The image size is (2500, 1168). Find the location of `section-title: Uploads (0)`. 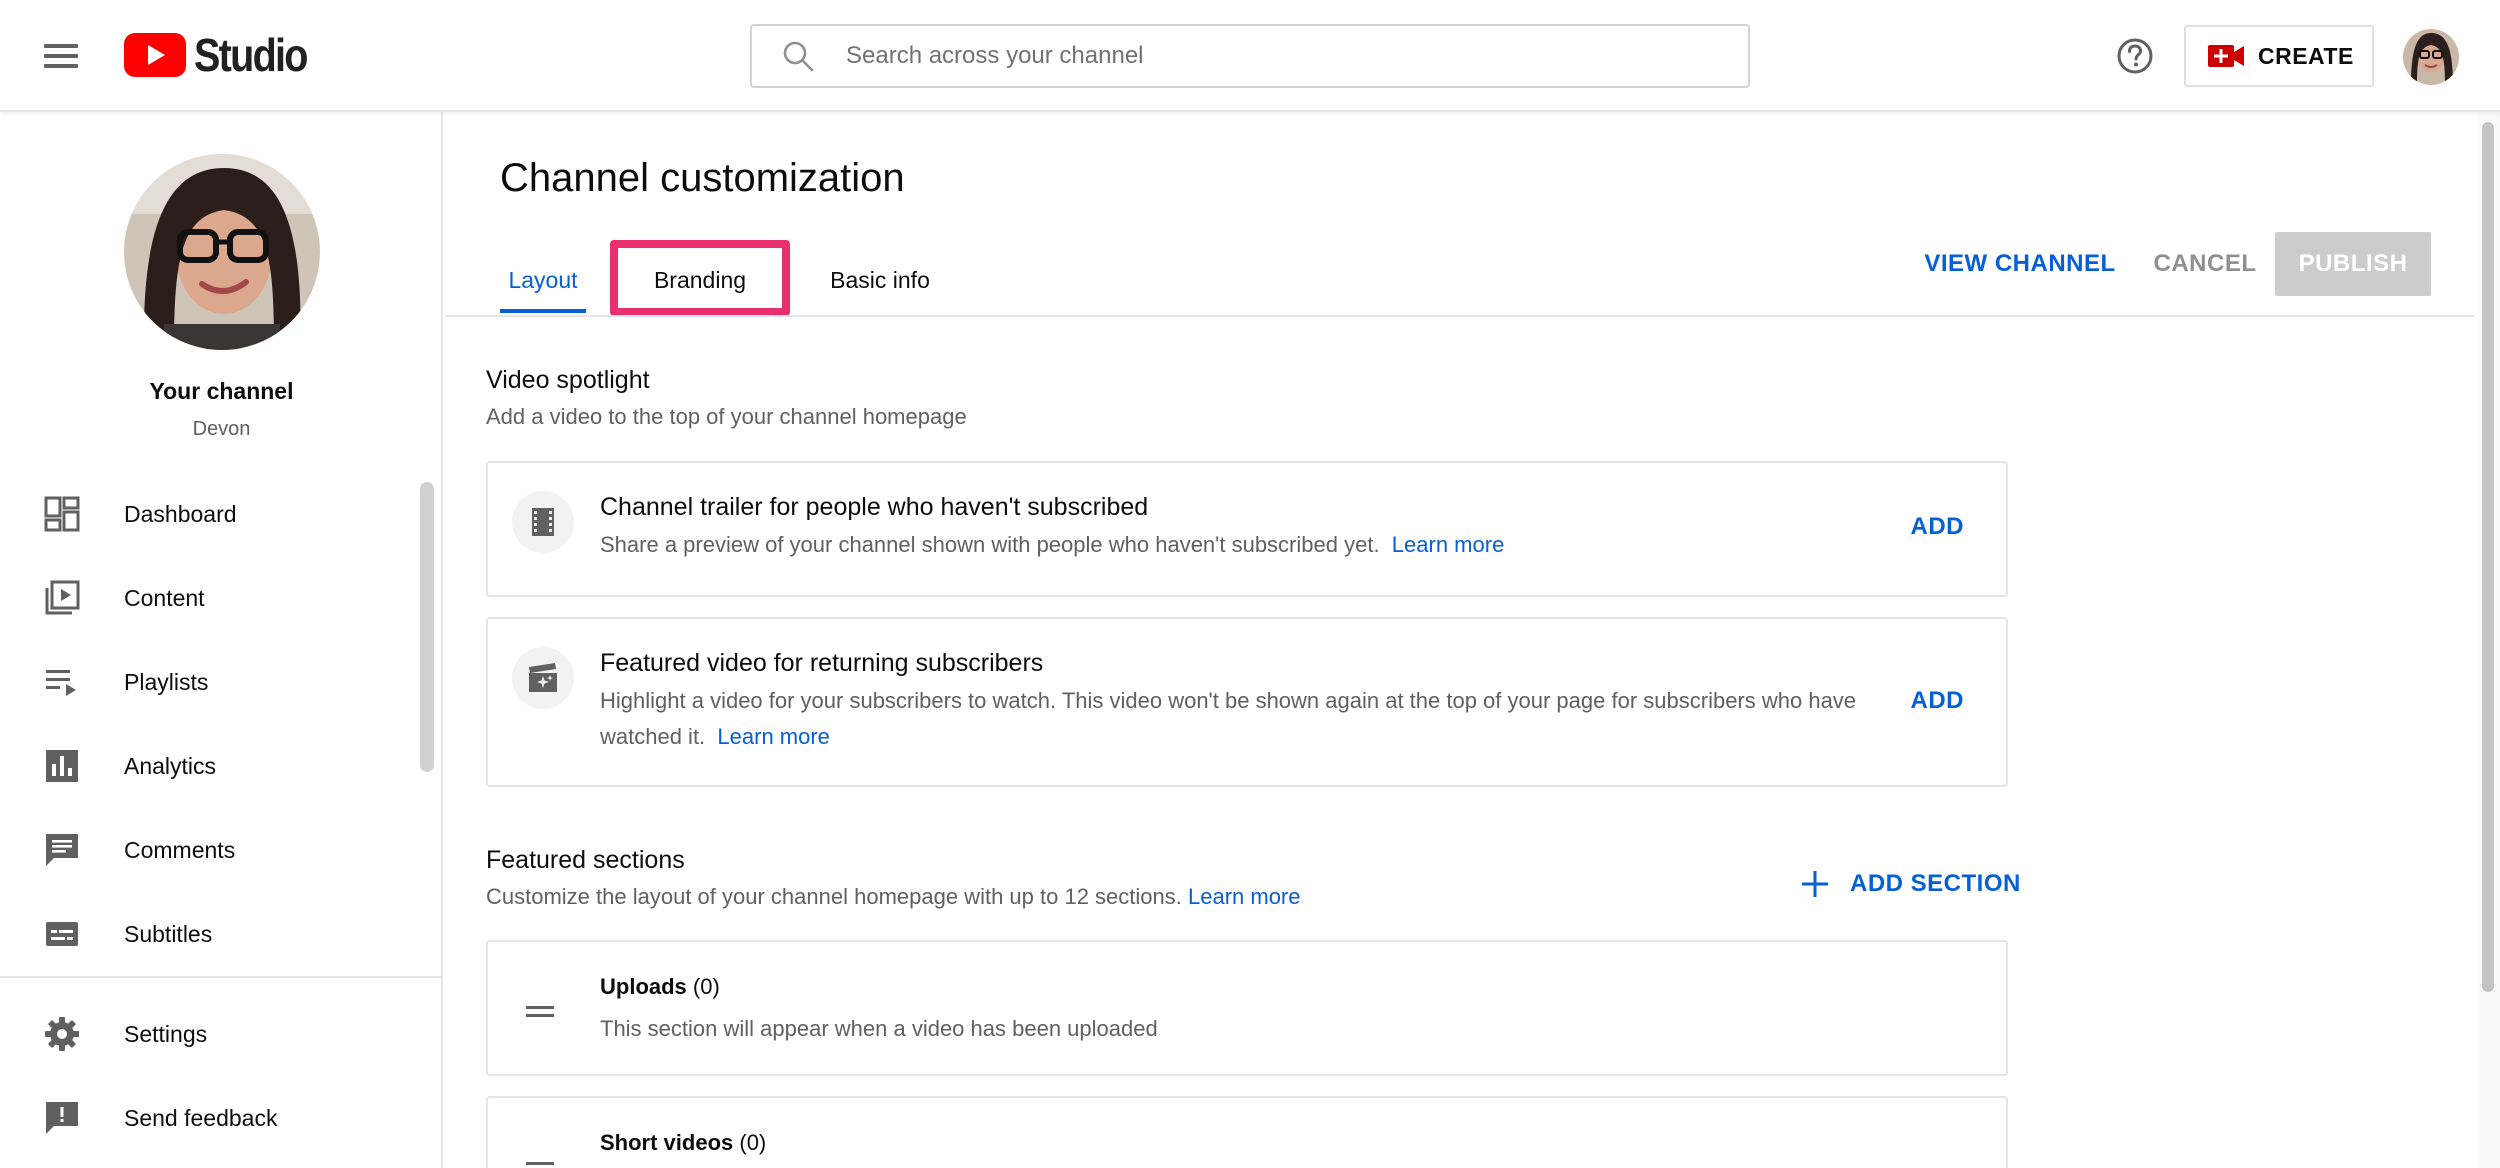

section-title: Uploads (0) is located at coordinates (660, 987).